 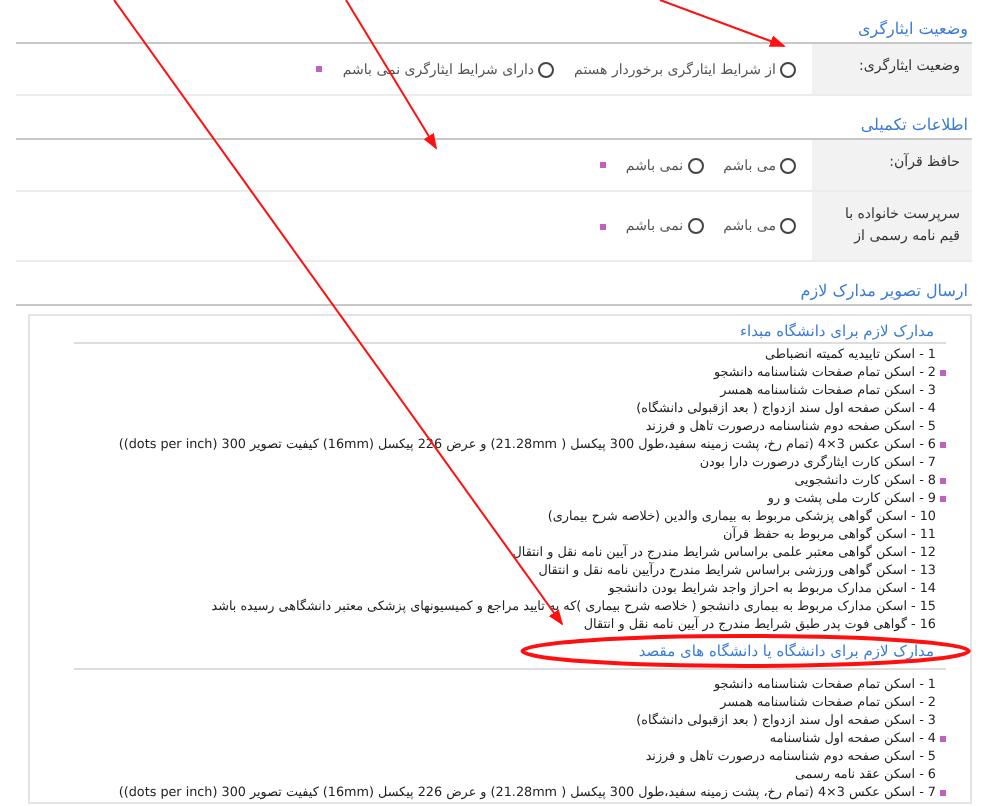 I want to click on annotation-arrow, so click(x=722, y=23).